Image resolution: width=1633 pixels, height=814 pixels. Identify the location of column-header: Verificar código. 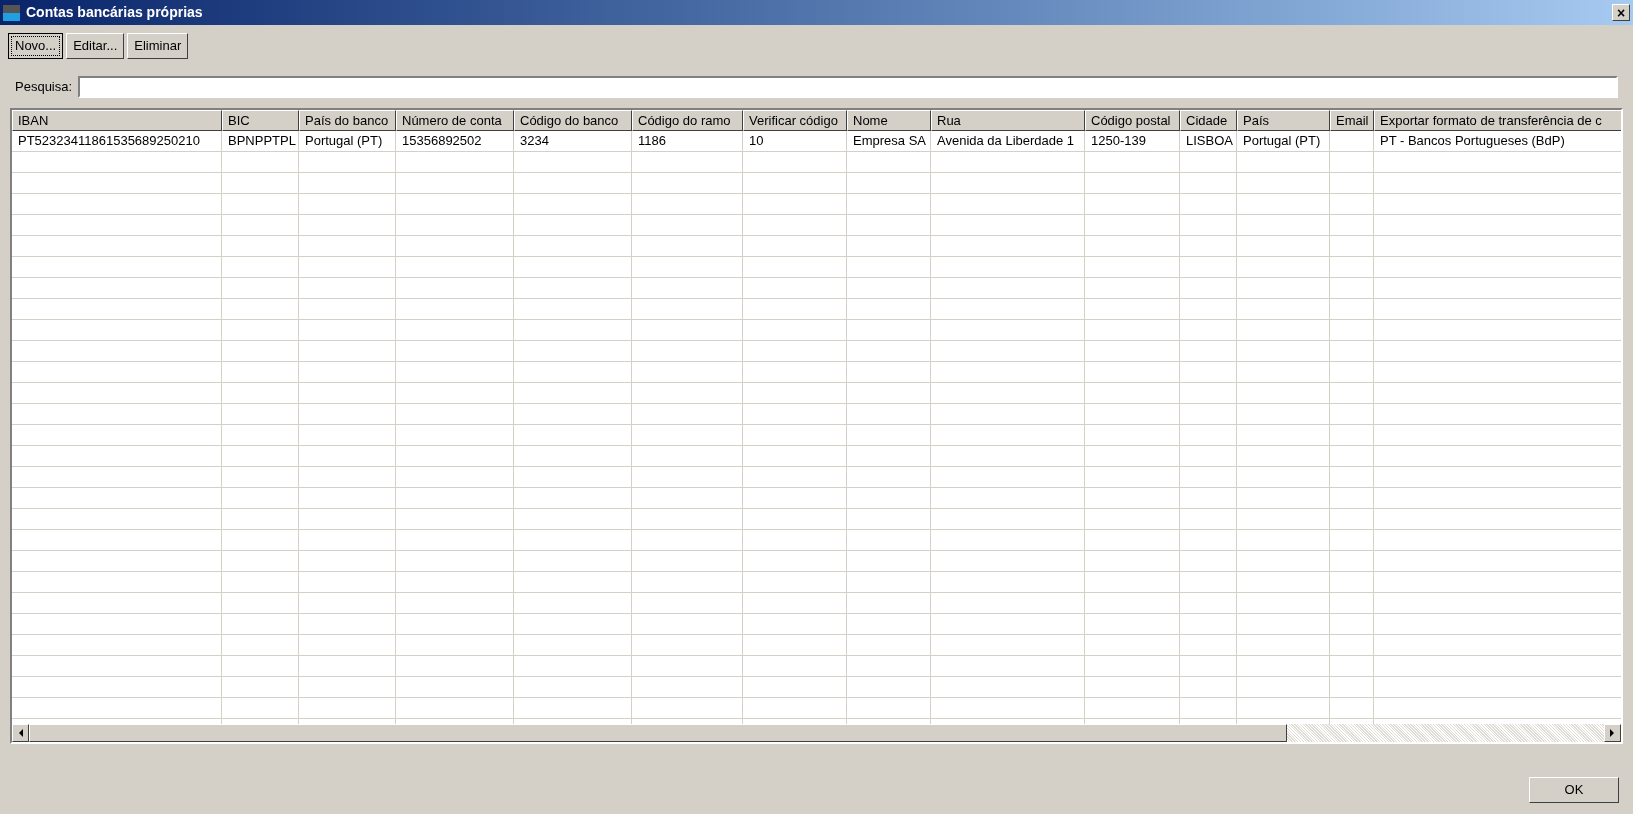
(795, 120).